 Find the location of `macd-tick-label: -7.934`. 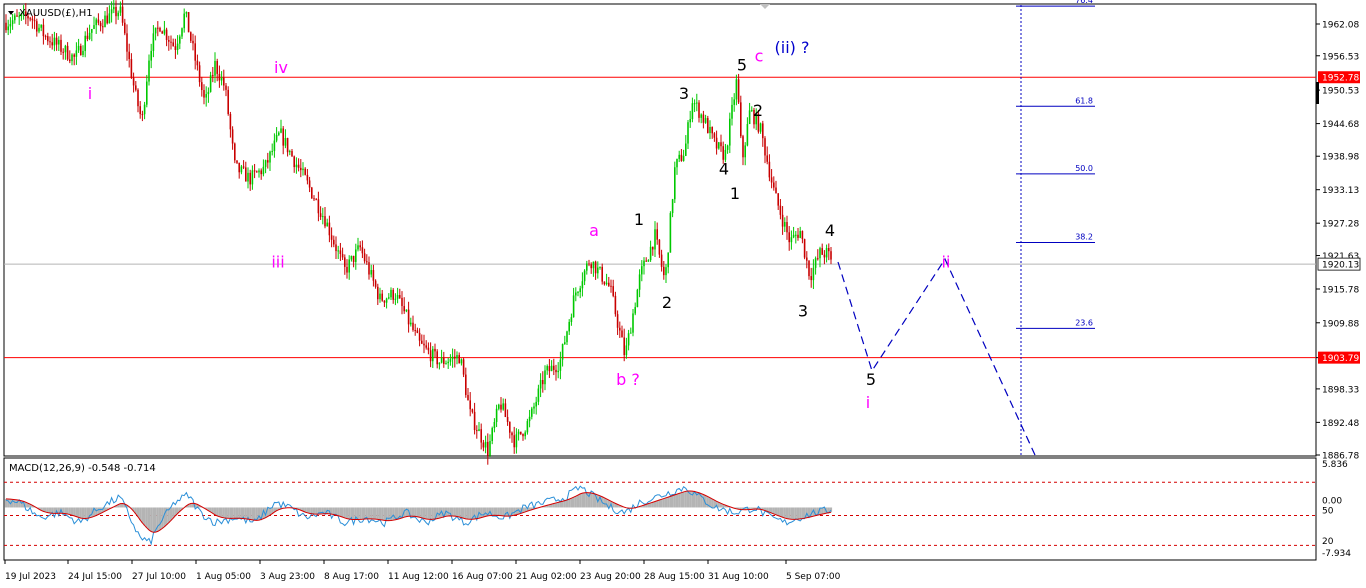

macd-tick-label: -7.934 is located at coordinates (1336, 554).